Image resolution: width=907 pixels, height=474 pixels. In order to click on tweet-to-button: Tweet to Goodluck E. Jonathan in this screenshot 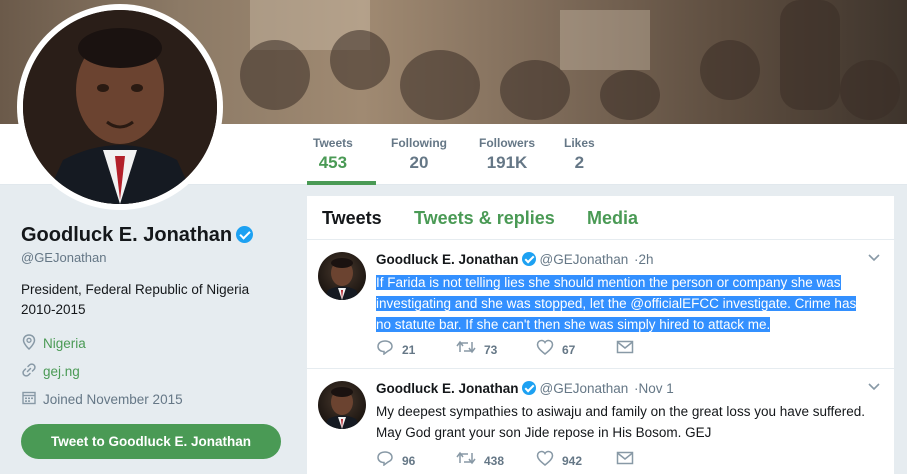, I will do `click(151, 441)`.